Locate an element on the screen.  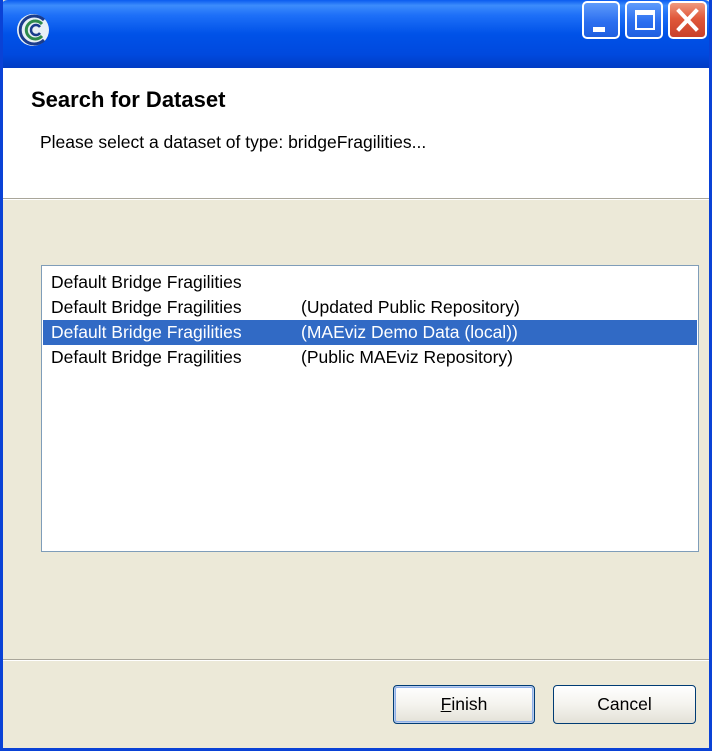
minimize-button is located at coordinates (601, 20).